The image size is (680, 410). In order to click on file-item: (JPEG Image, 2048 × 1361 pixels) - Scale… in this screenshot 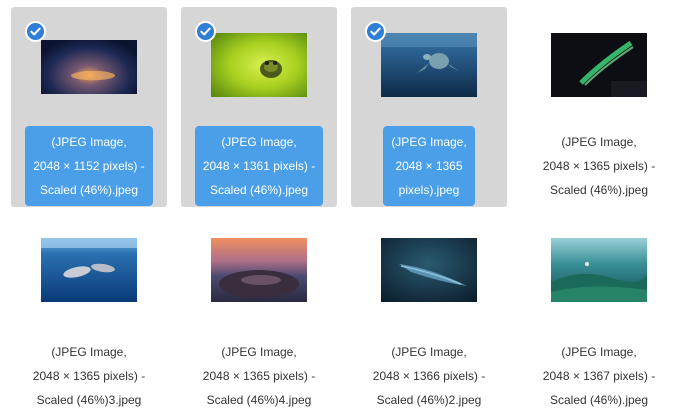, I will do `click(259, 107)`.